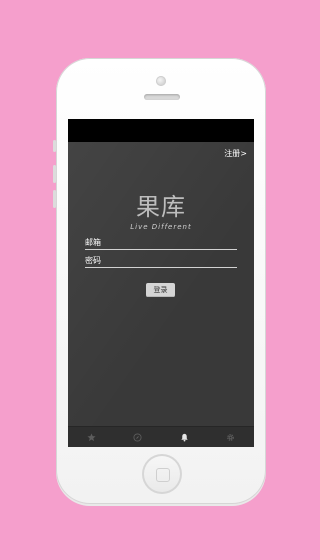 This screenshot has width=320, height=560. I want to click on tab-favorites, so click(91, 437).